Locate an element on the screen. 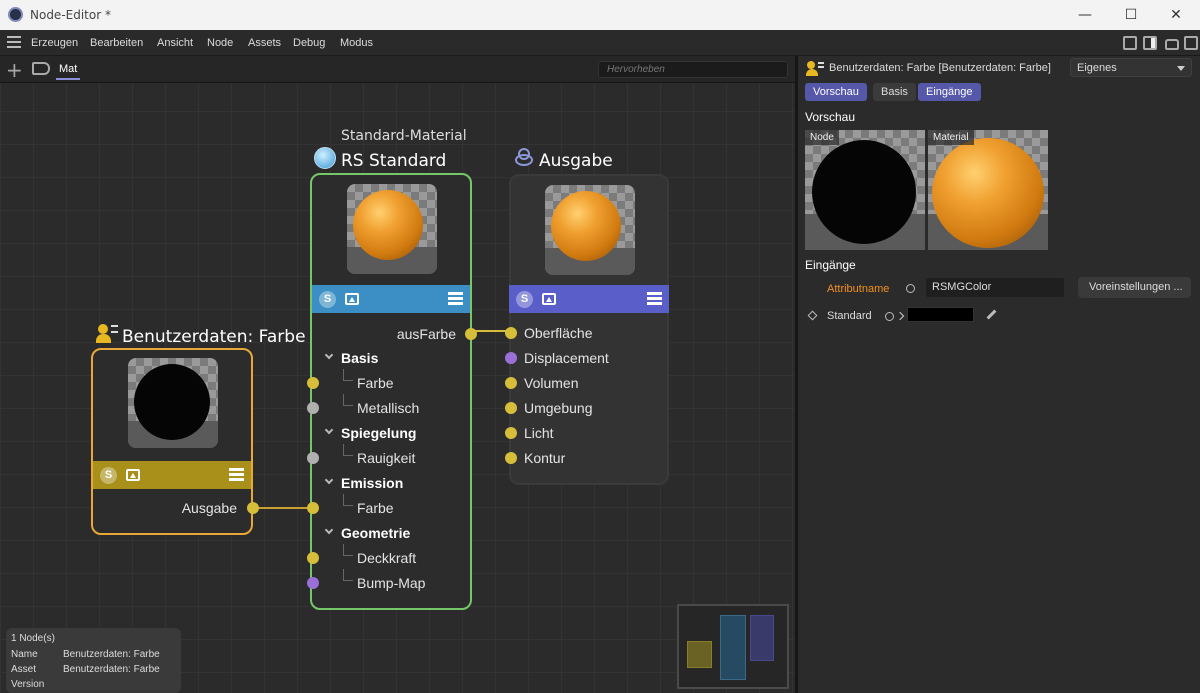  minimap is located at coordinates (733, 646).